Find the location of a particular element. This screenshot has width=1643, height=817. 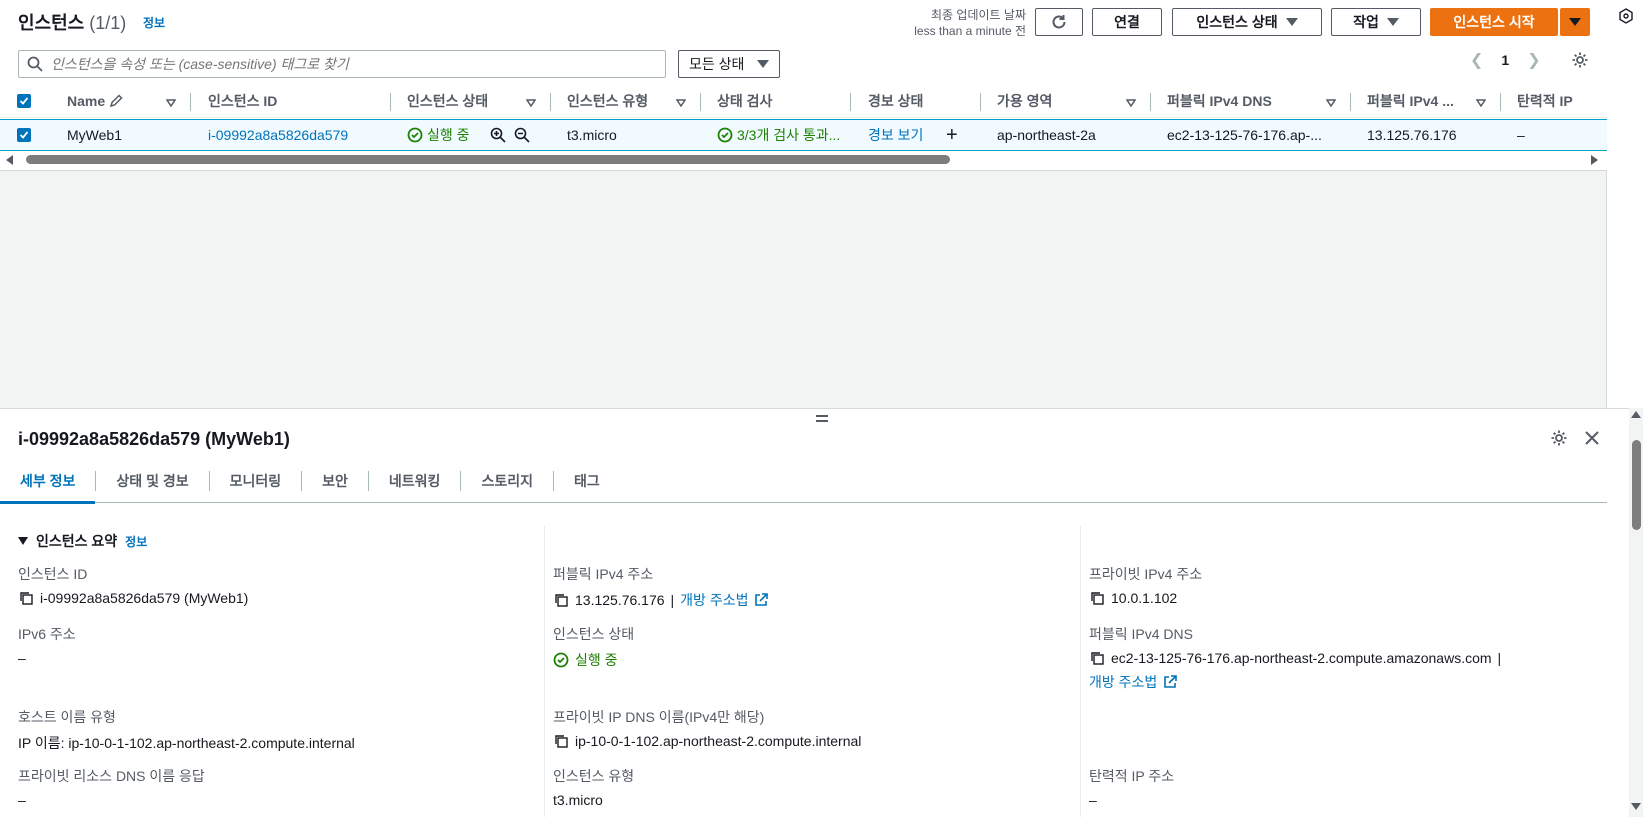

cell-instance-type: t3.micro is located at coordinates (592, 135).